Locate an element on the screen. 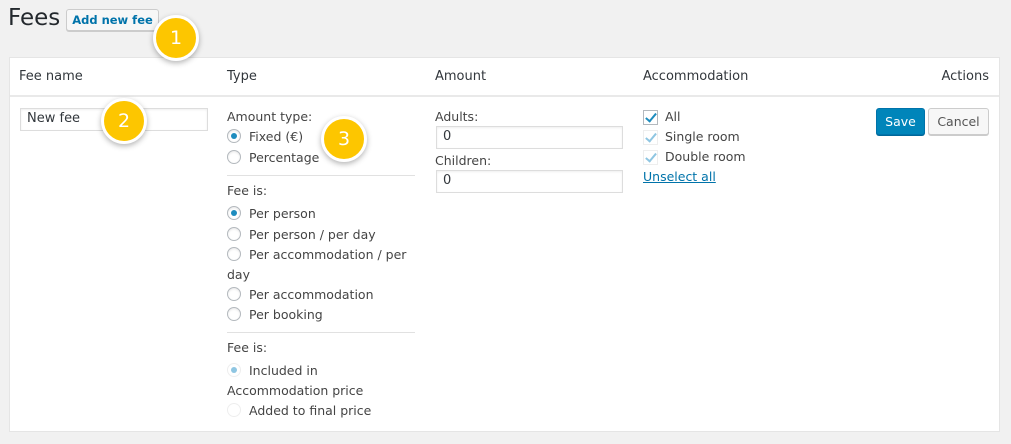 The height and width of the screenshot is (444, 1011). radio-percentage: Percentage is located at coordinates (273, 158).